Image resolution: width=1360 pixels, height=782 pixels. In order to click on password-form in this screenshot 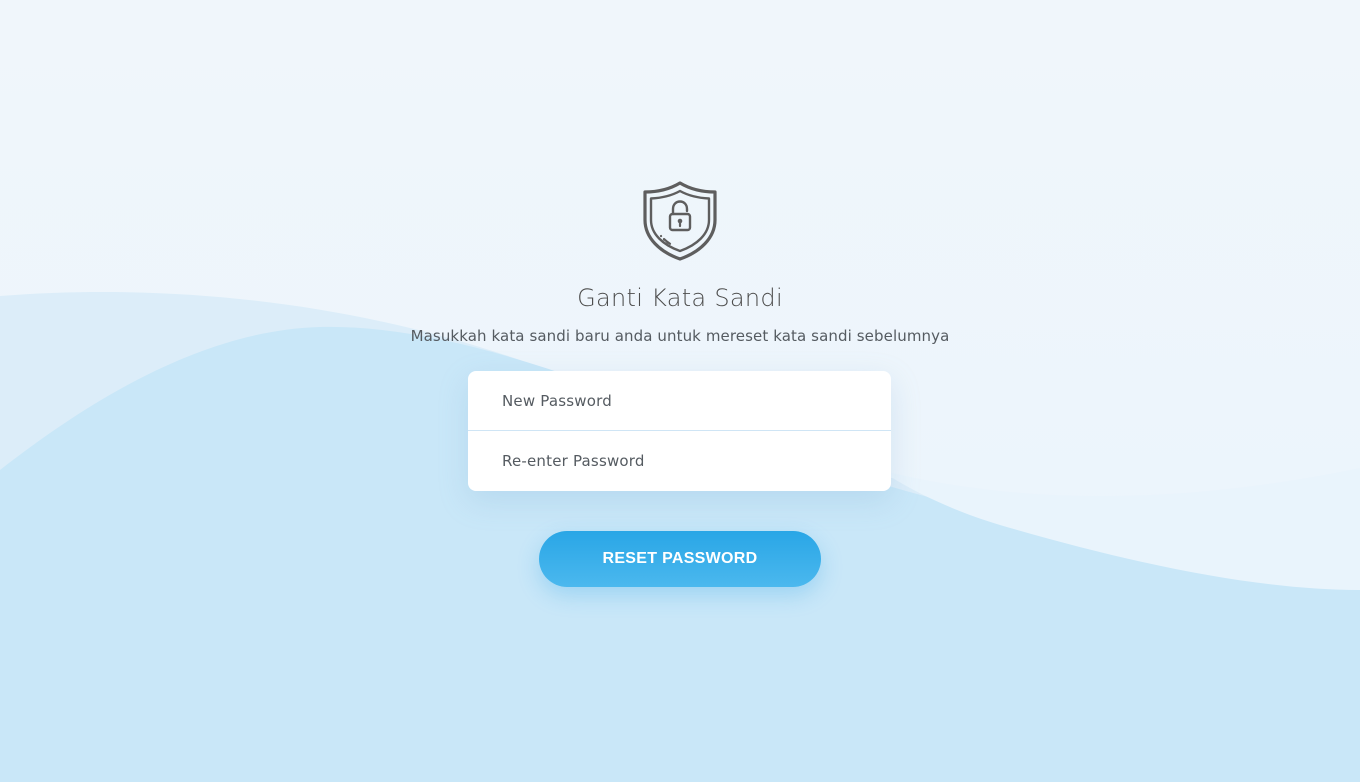, I will do `click(679, 431)`.